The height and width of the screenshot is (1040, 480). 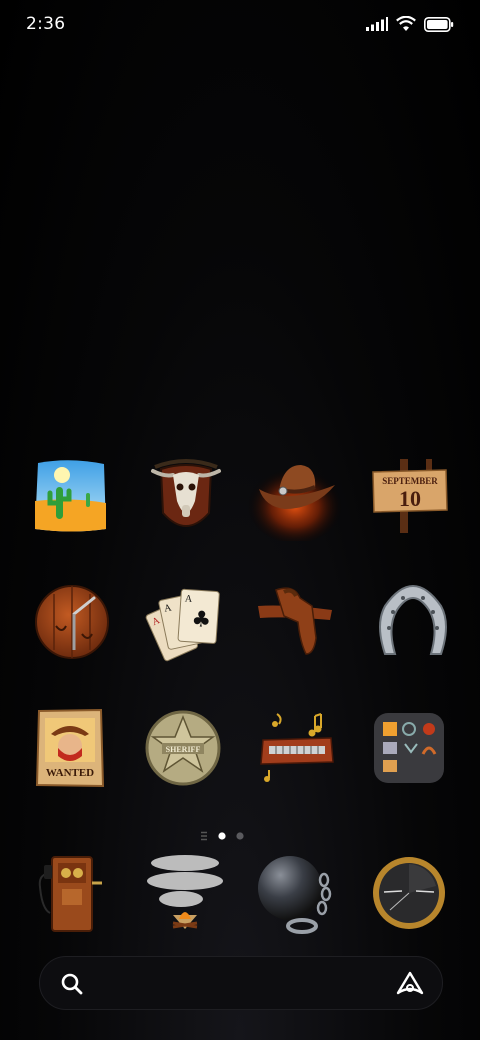 What do you see at coordinates (240, 748) in the screenshot?
I see `app-row: WANTED SHERIFF` at bounding box center [240, 748].